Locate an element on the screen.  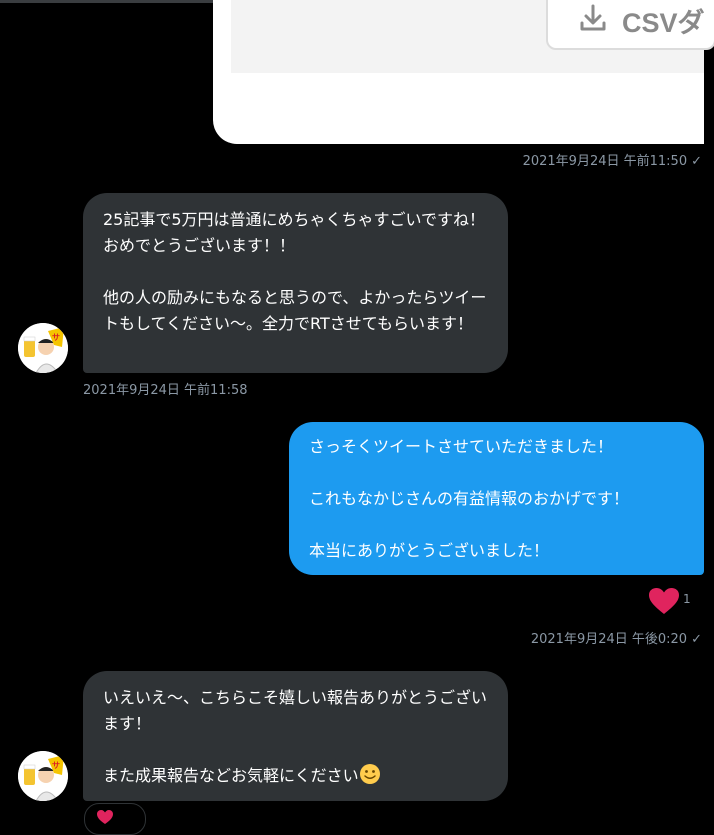
timestamp-text: 2021年9月24日 午前11:58 is located at coordinates (165, 390).